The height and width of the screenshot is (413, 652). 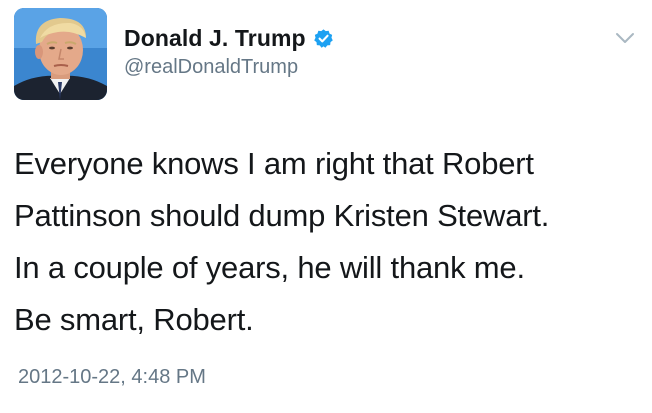 I want to click on author-handle: @realDonaldTrump, so click(x=211, y=67).